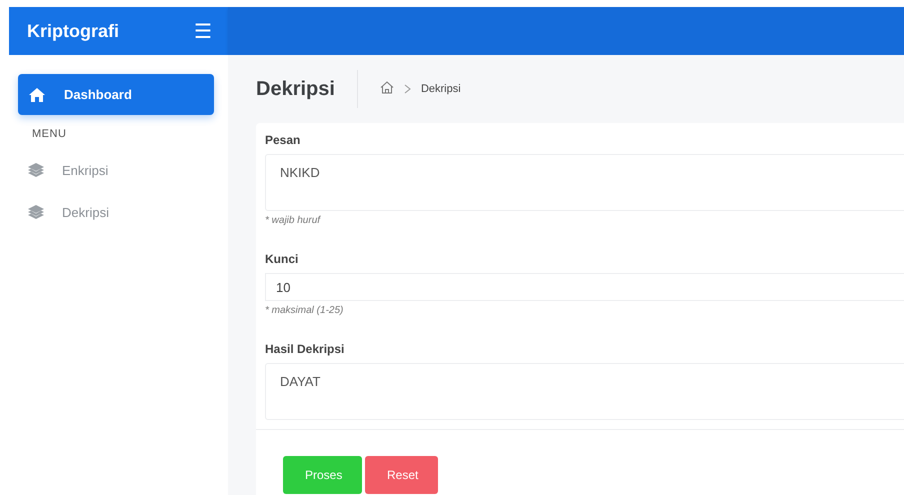 Image resolution: width=904 pixels, height=495 pixels. I want to click on sidebar-item: Dashboard, so click(116, 94).